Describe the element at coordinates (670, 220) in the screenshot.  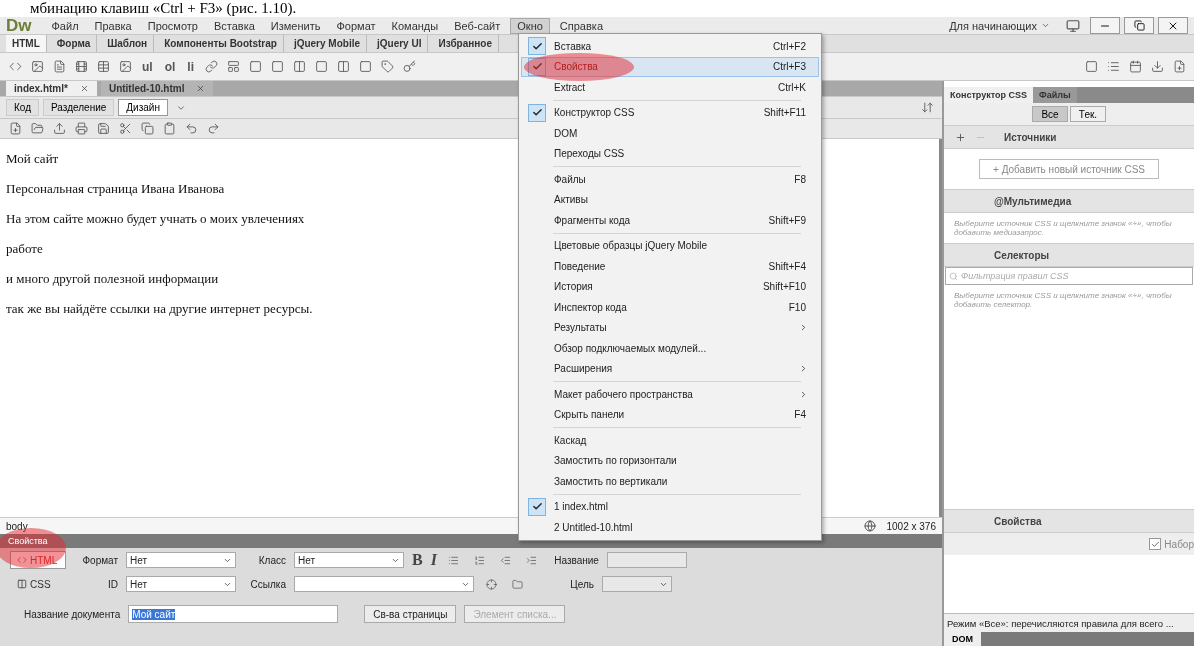
I see `menu-item: Фрагменты кода Shift+F9` at that location.